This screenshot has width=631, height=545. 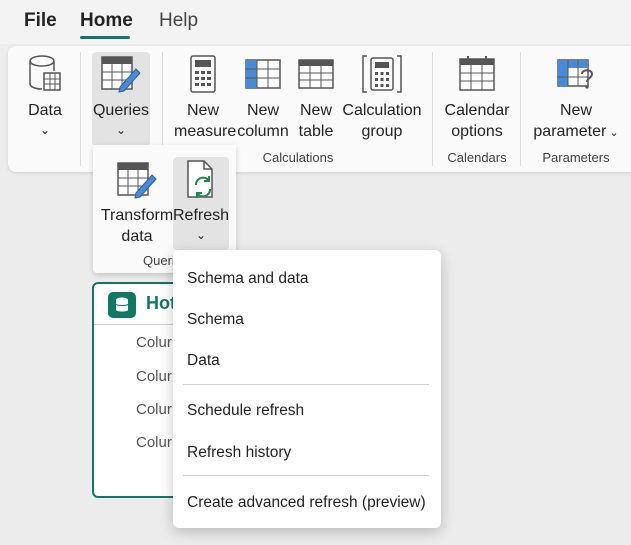 I want to click on new-measure-label-2: measure, so click(x=205, y=131).